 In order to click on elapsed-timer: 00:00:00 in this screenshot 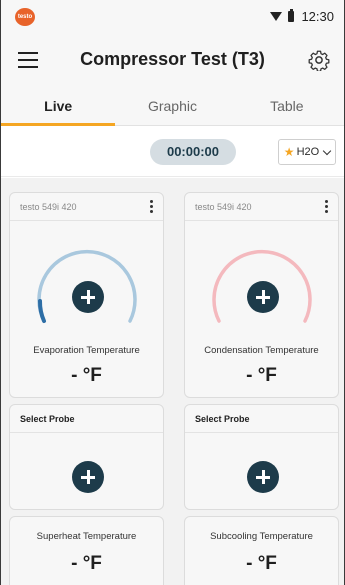, I will do `click(193, 152)`.